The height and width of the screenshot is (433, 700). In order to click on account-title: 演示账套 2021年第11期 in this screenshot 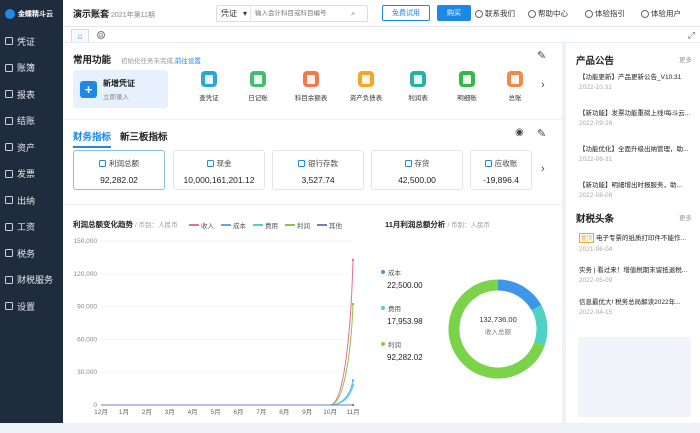, I will do `click(114, 13)`.